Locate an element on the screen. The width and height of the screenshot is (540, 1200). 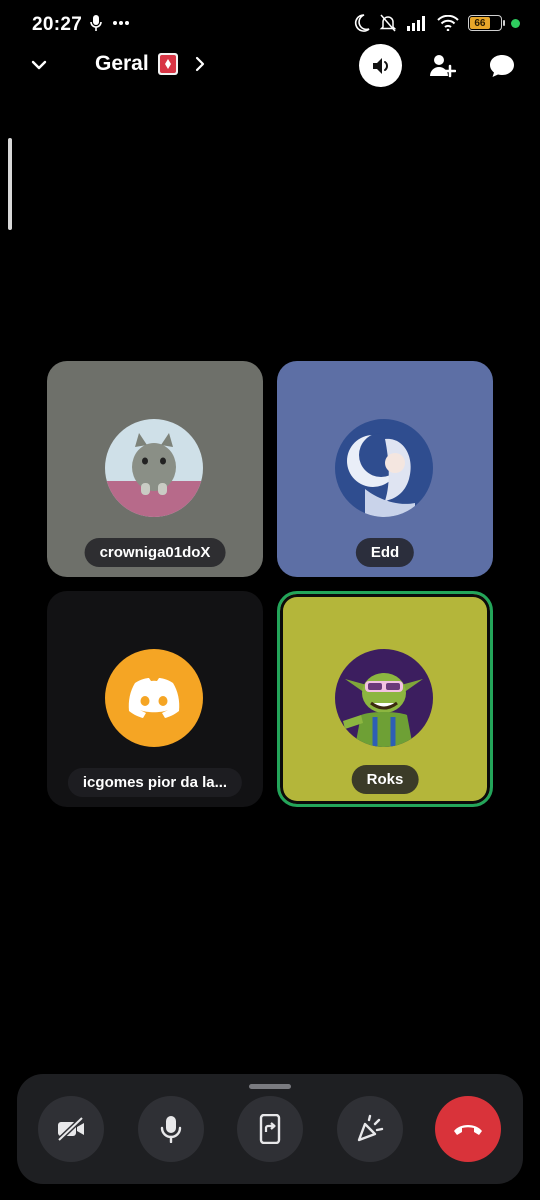
speaker-icon is located at coordinates (380, 65).